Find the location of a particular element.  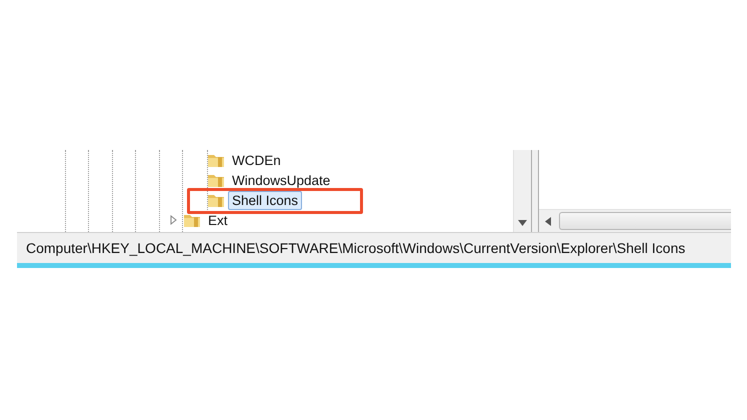

tree-item: WCDEn is located at coordinates (256, 160).